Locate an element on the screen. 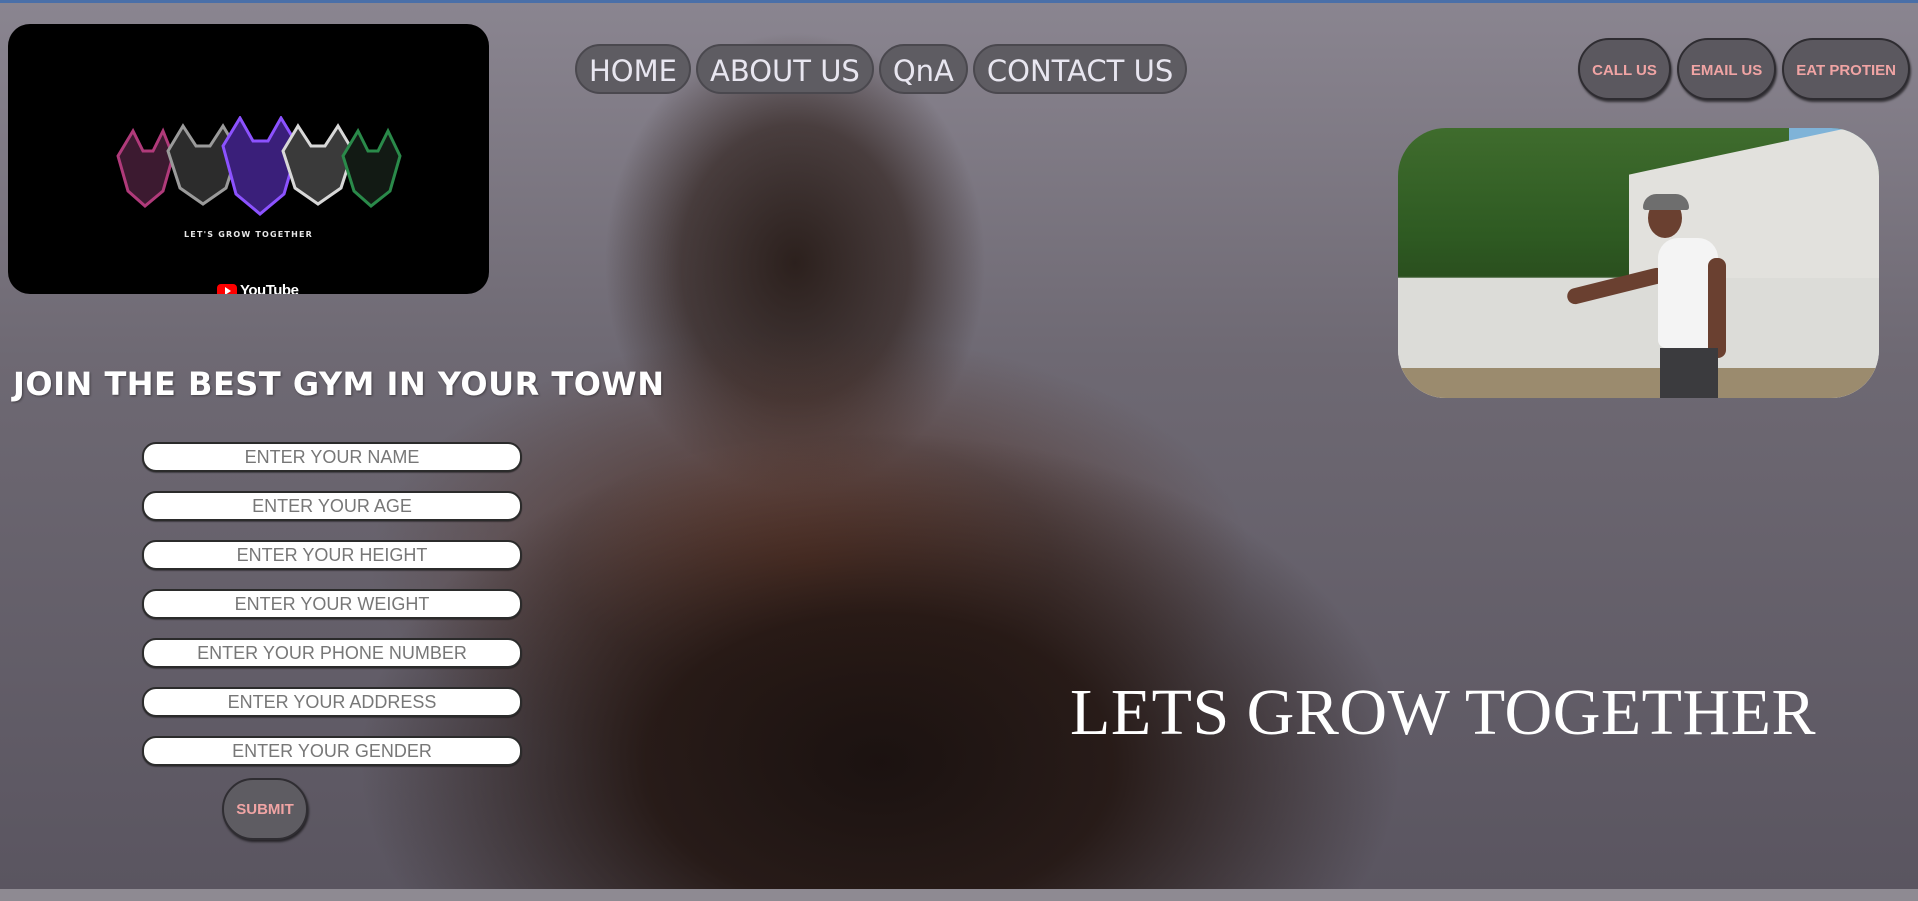 This screenshot has width=1918, height=901. youtube-play-icon is located at coordinates (227, 288).